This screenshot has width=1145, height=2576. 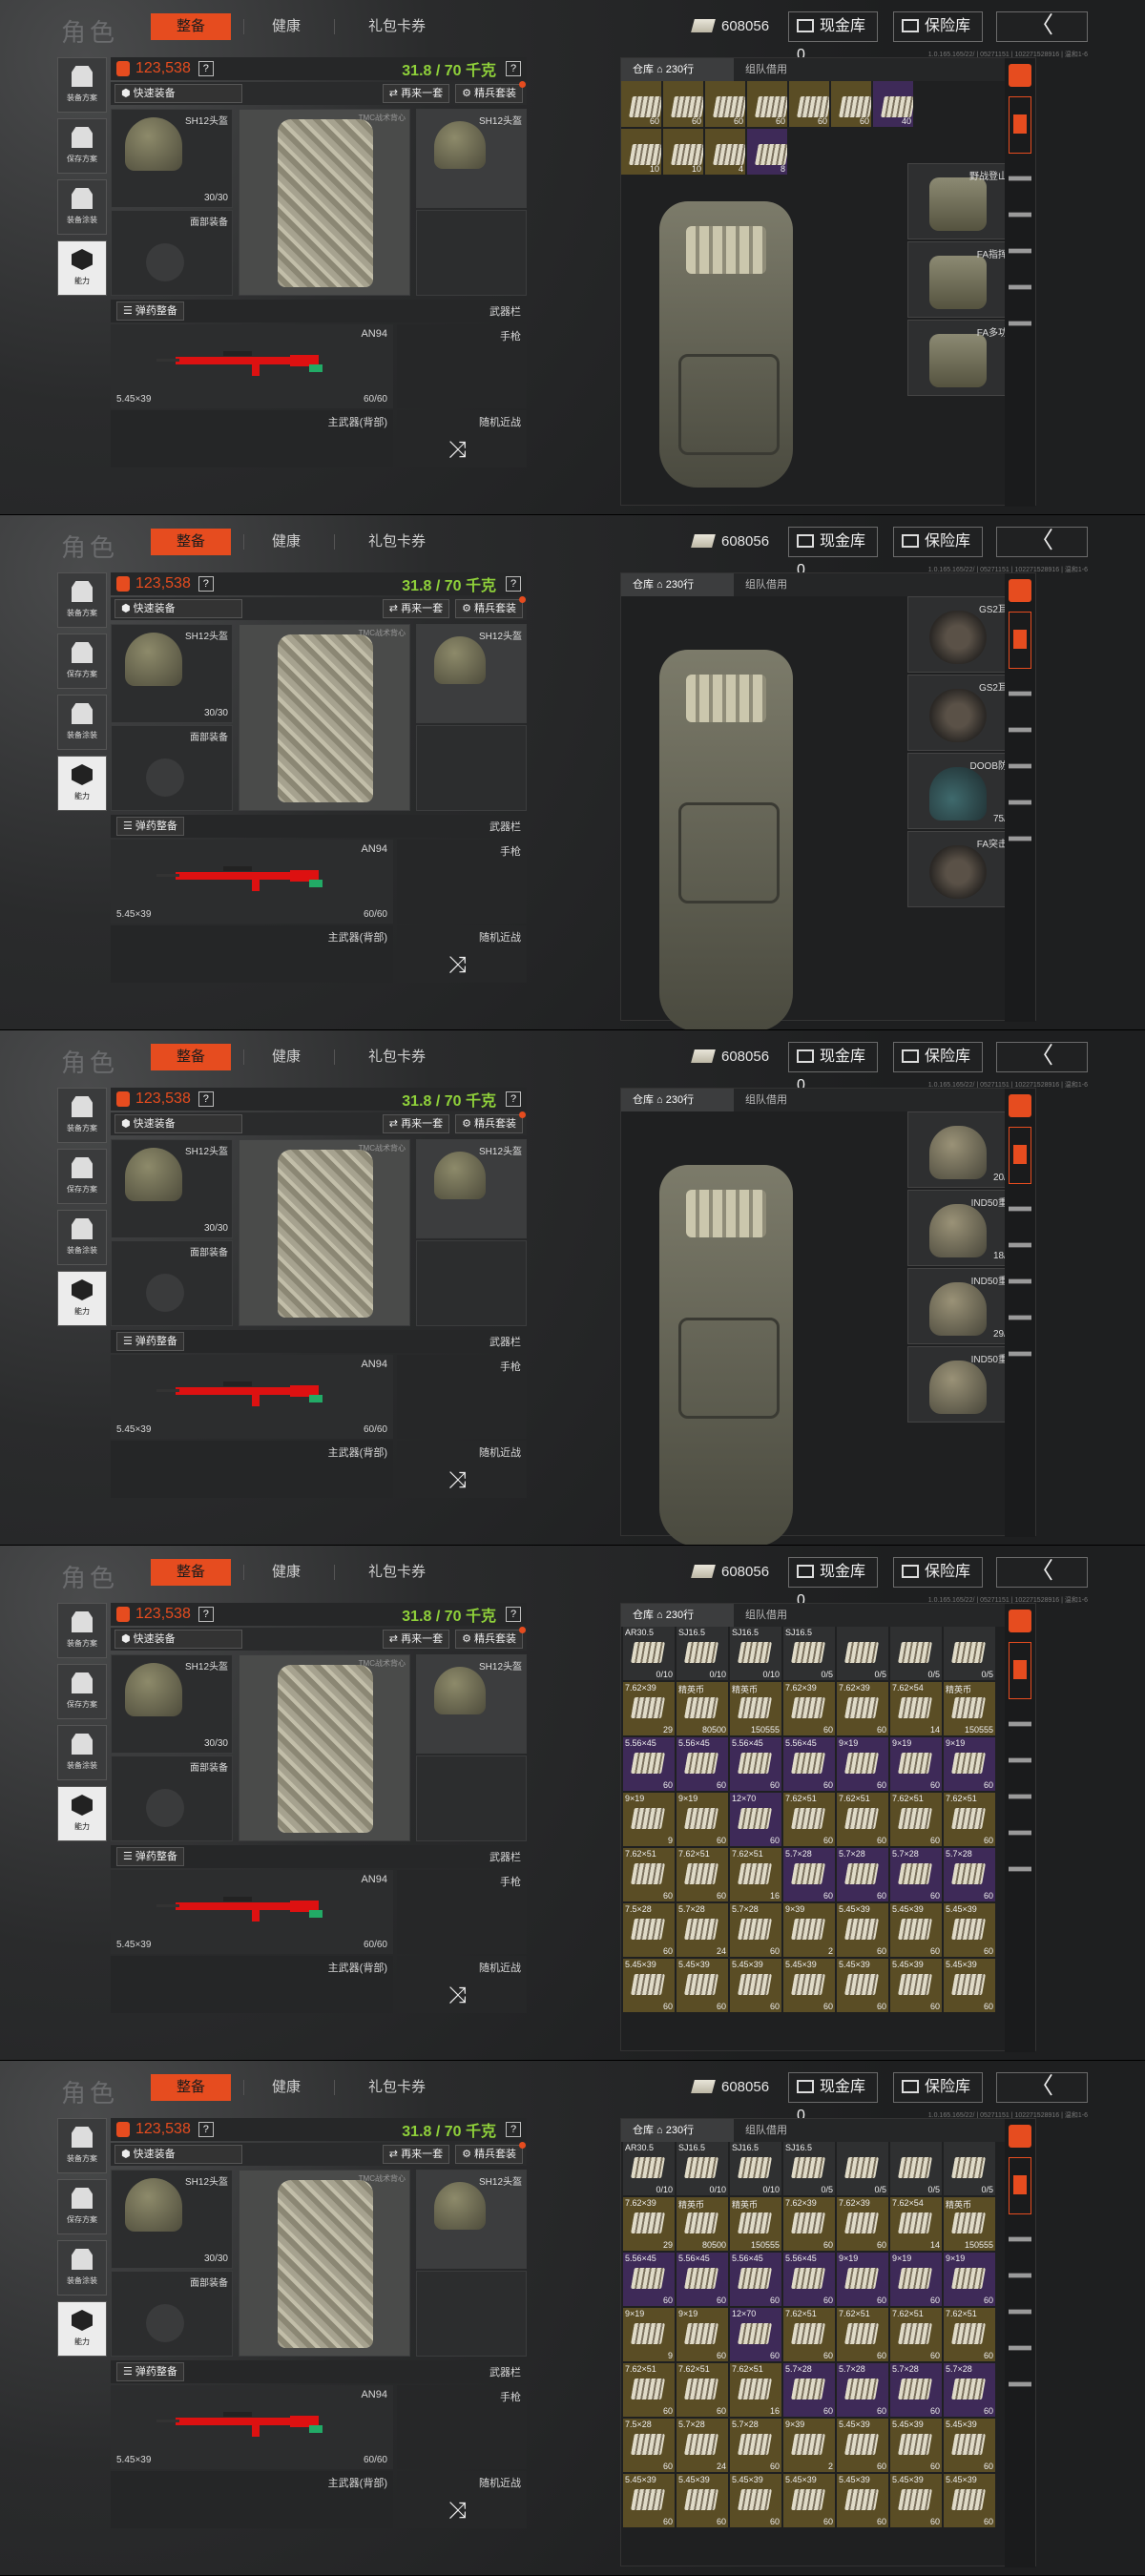 What do you see at coordinates (938, 1057) in the screenshot?
I see `safe-vault-button: 保险库` at bounding box center [938, 1057].